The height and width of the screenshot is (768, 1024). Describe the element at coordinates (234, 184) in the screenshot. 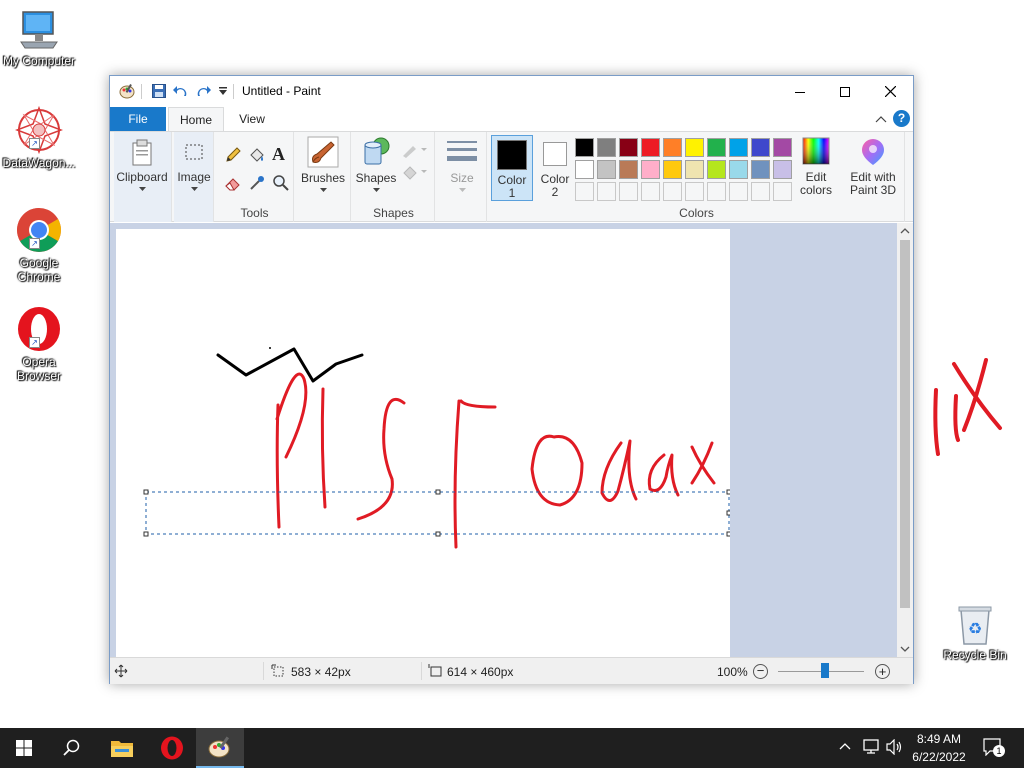

I see `eraser-icon` at that location.